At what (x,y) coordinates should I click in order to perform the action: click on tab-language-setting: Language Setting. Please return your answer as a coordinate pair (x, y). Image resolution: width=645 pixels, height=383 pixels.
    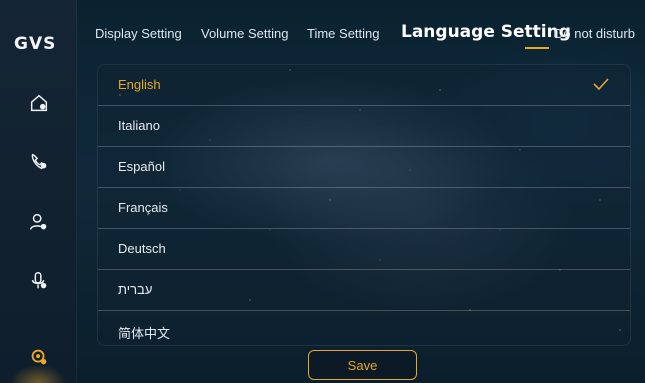
    Looking at the image, I should click on (486, 32).